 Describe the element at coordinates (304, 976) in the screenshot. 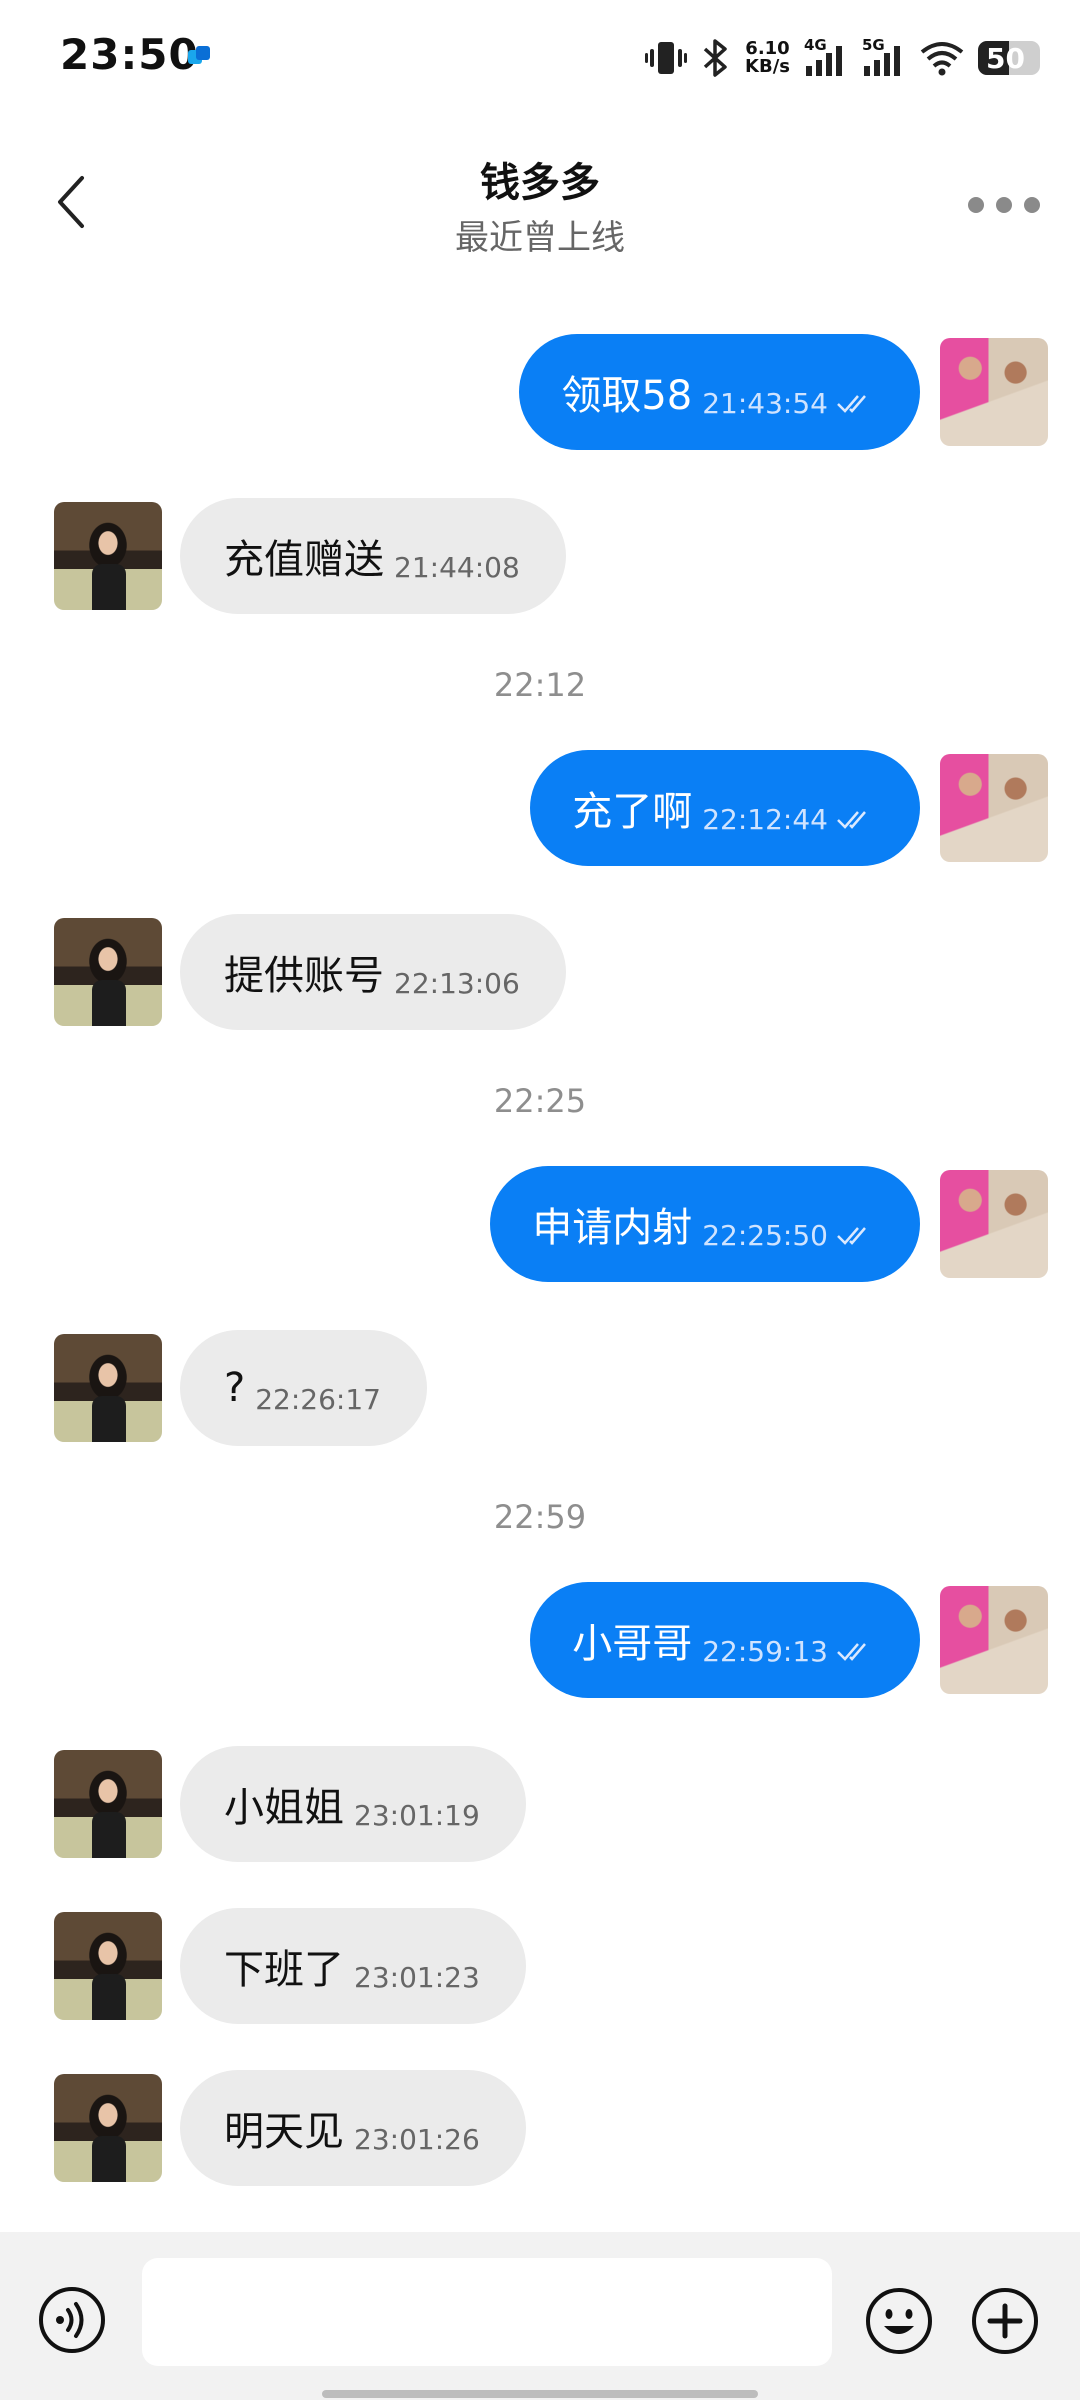

I see `message-text: 提供账号` at that location.